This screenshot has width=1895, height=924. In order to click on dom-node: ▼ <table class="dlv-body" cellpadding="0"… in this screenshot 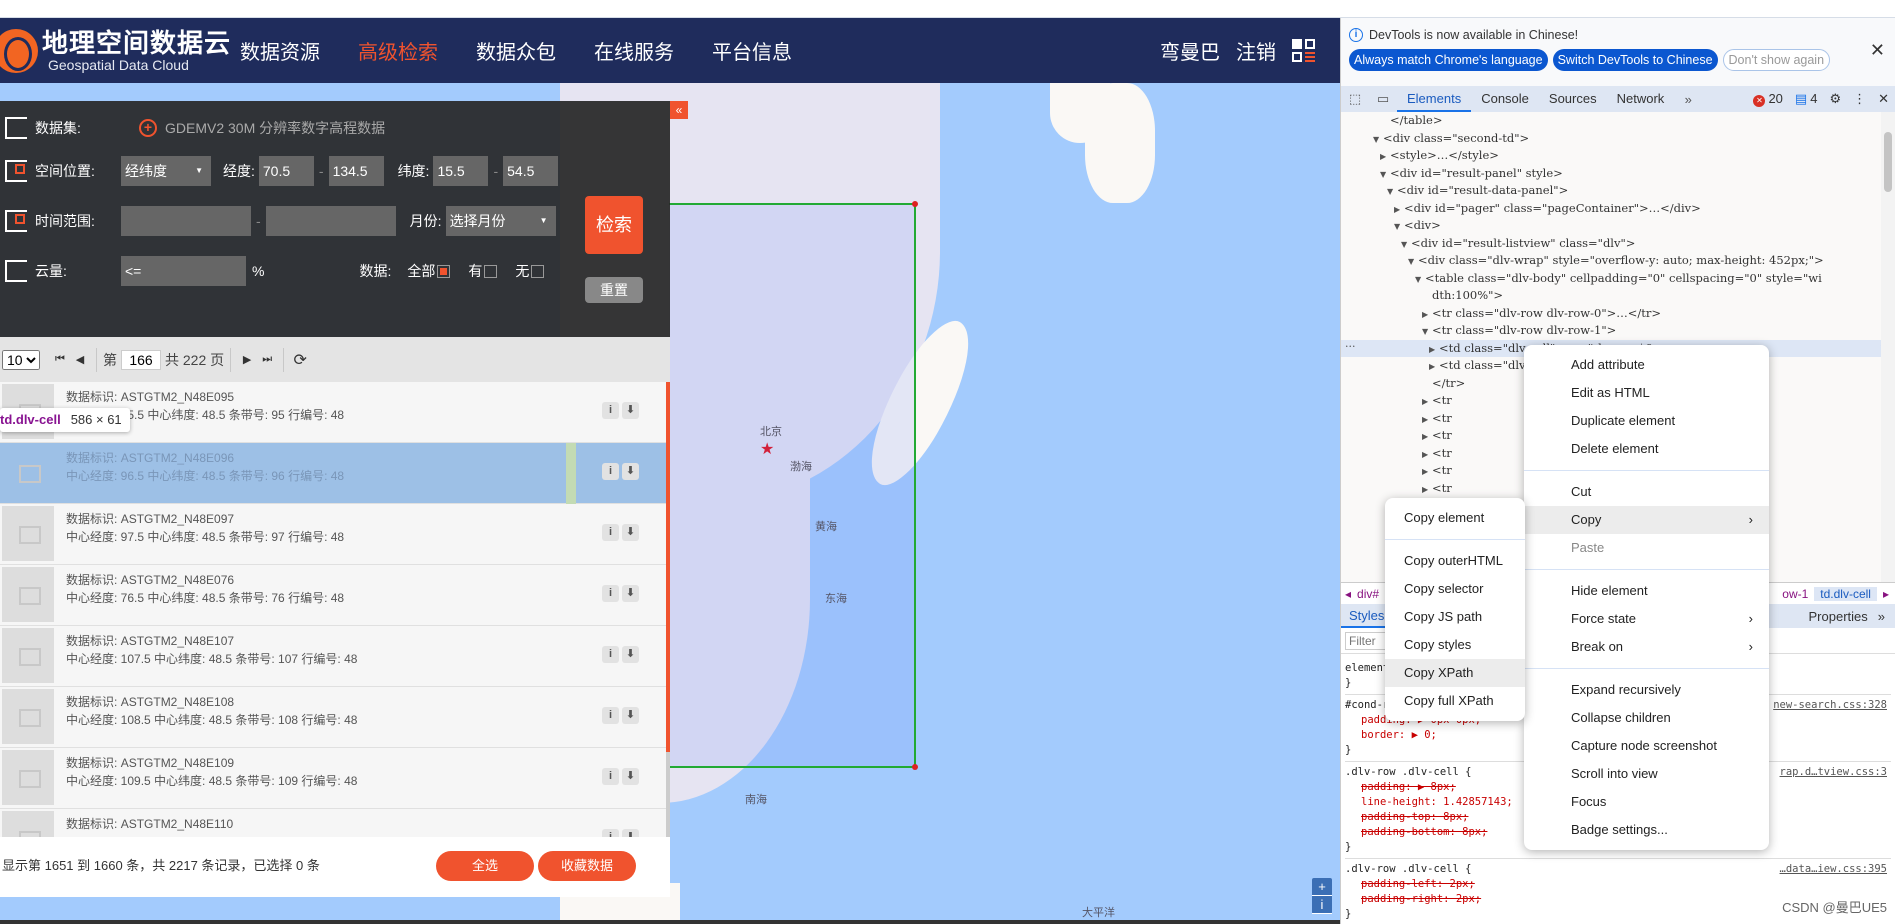, I will do `click(1618, 279)`.